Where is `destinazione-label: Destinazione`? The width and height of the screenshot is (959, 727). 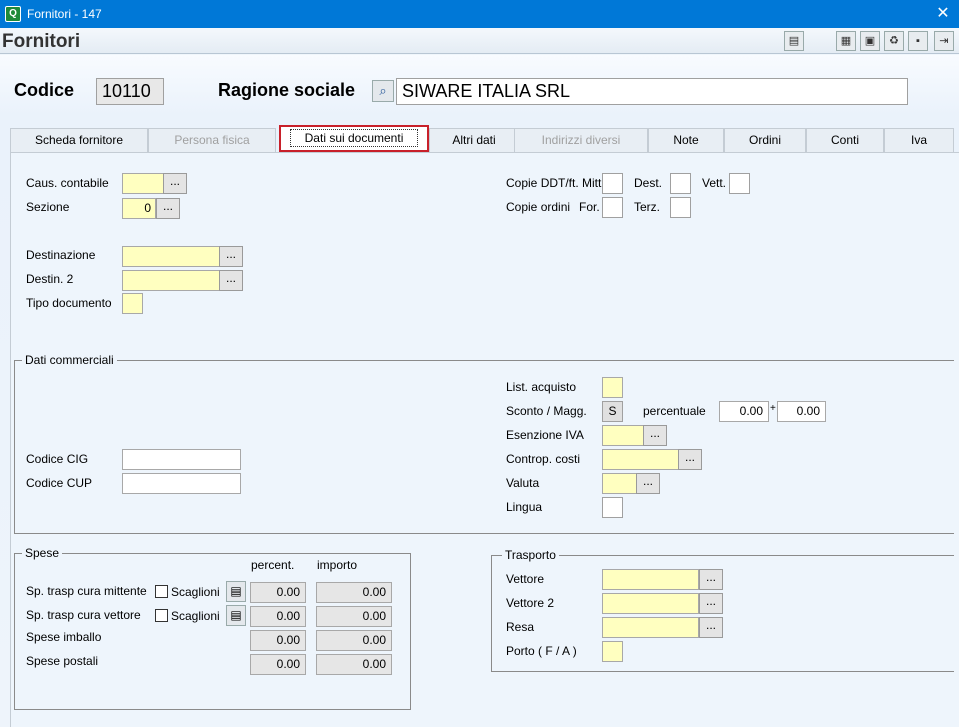
destinazione-label: Destinazione is located at coordinates (61, 255).